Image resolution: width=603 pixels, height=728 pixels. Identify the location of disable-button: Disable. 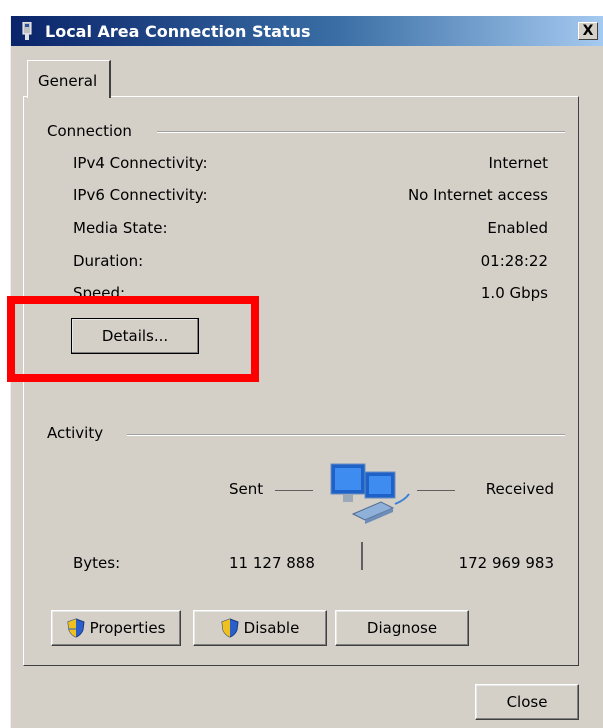
(260, 628).